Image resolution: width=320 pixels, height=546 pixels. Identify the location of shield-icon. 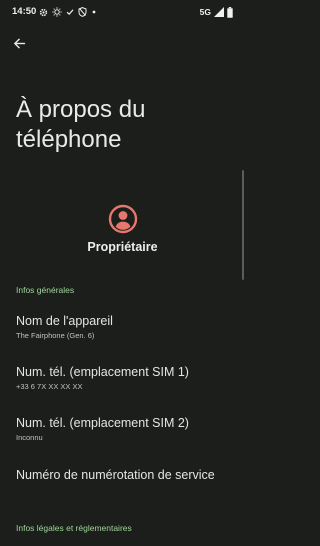
(82, 12).